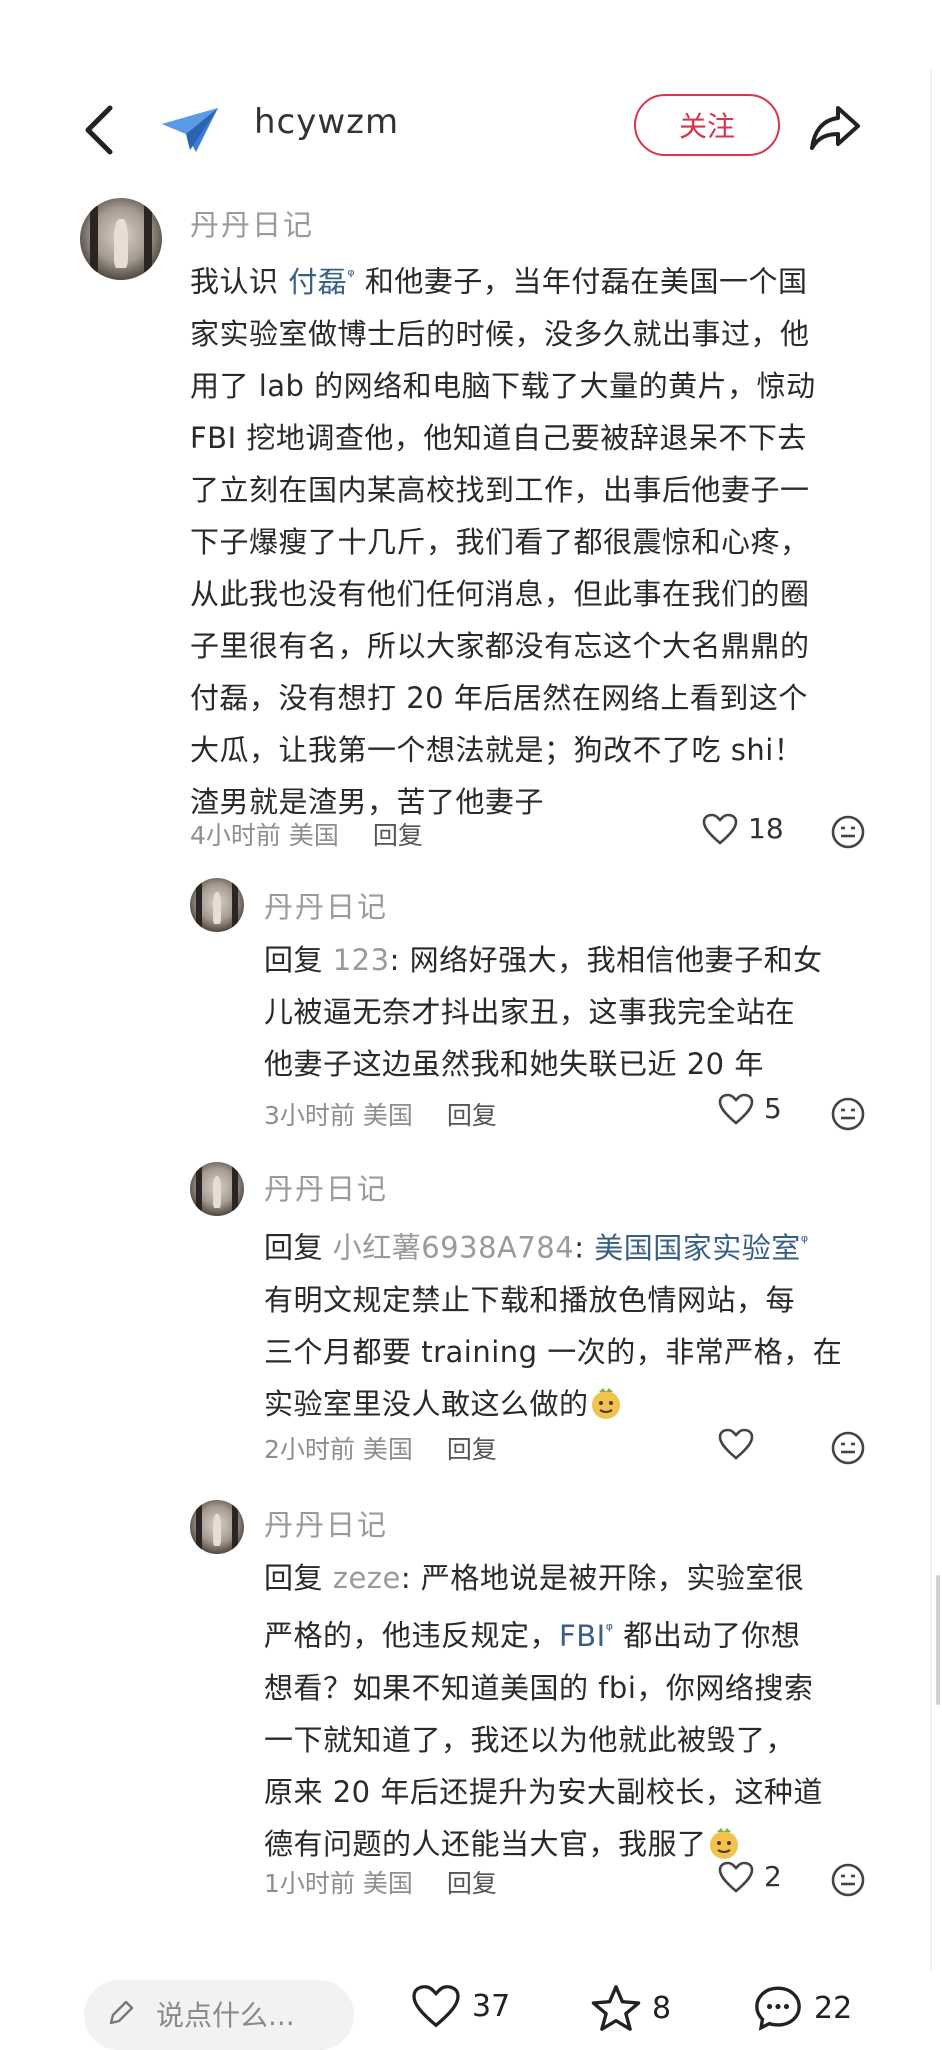 The image size is (942, 2050). I want to click on chevron-left-icon, so click(99, 130).